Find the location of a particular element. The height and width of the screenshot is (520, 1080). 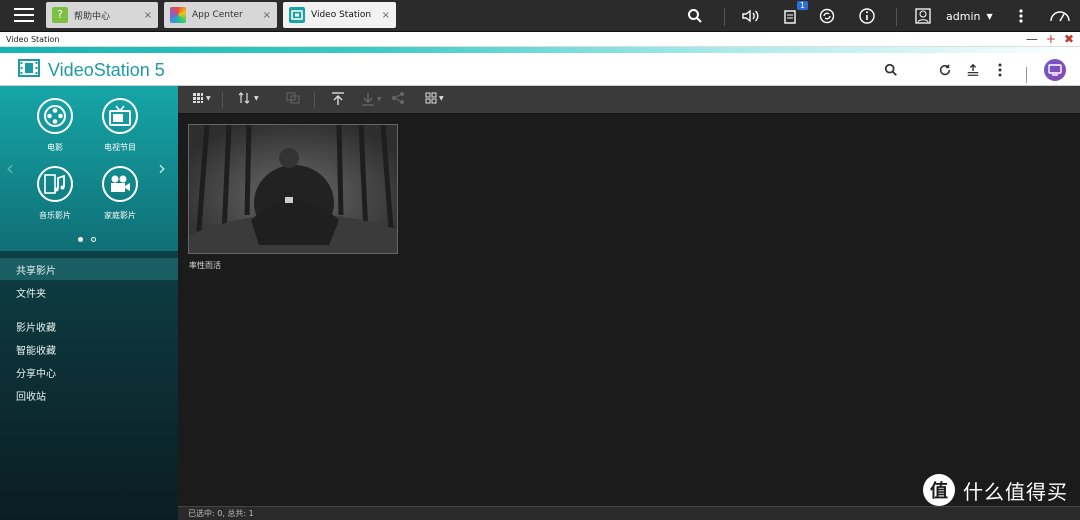

main-menu-button is located at coordinates (24, 16).